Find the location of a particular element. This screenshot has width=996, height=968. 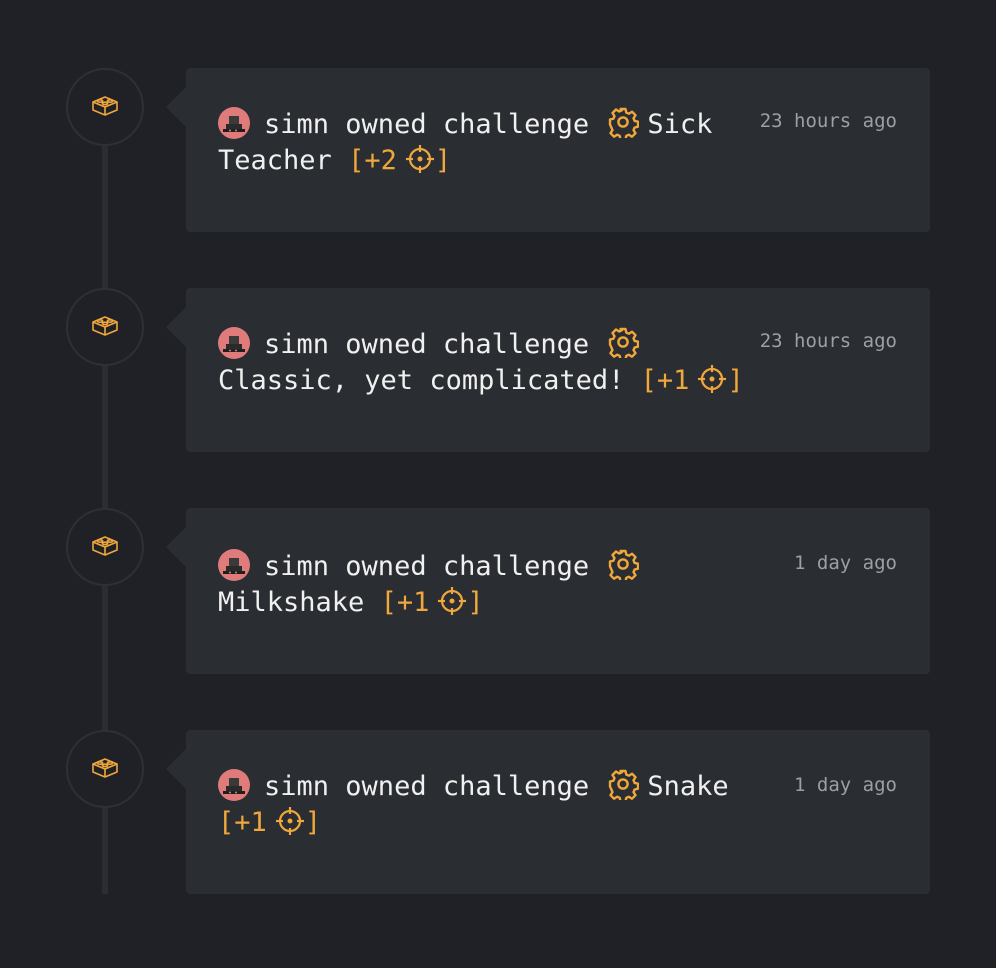

activity-text: simn owned challenge Milkshake [+1] is located at coordinates (483, 584).